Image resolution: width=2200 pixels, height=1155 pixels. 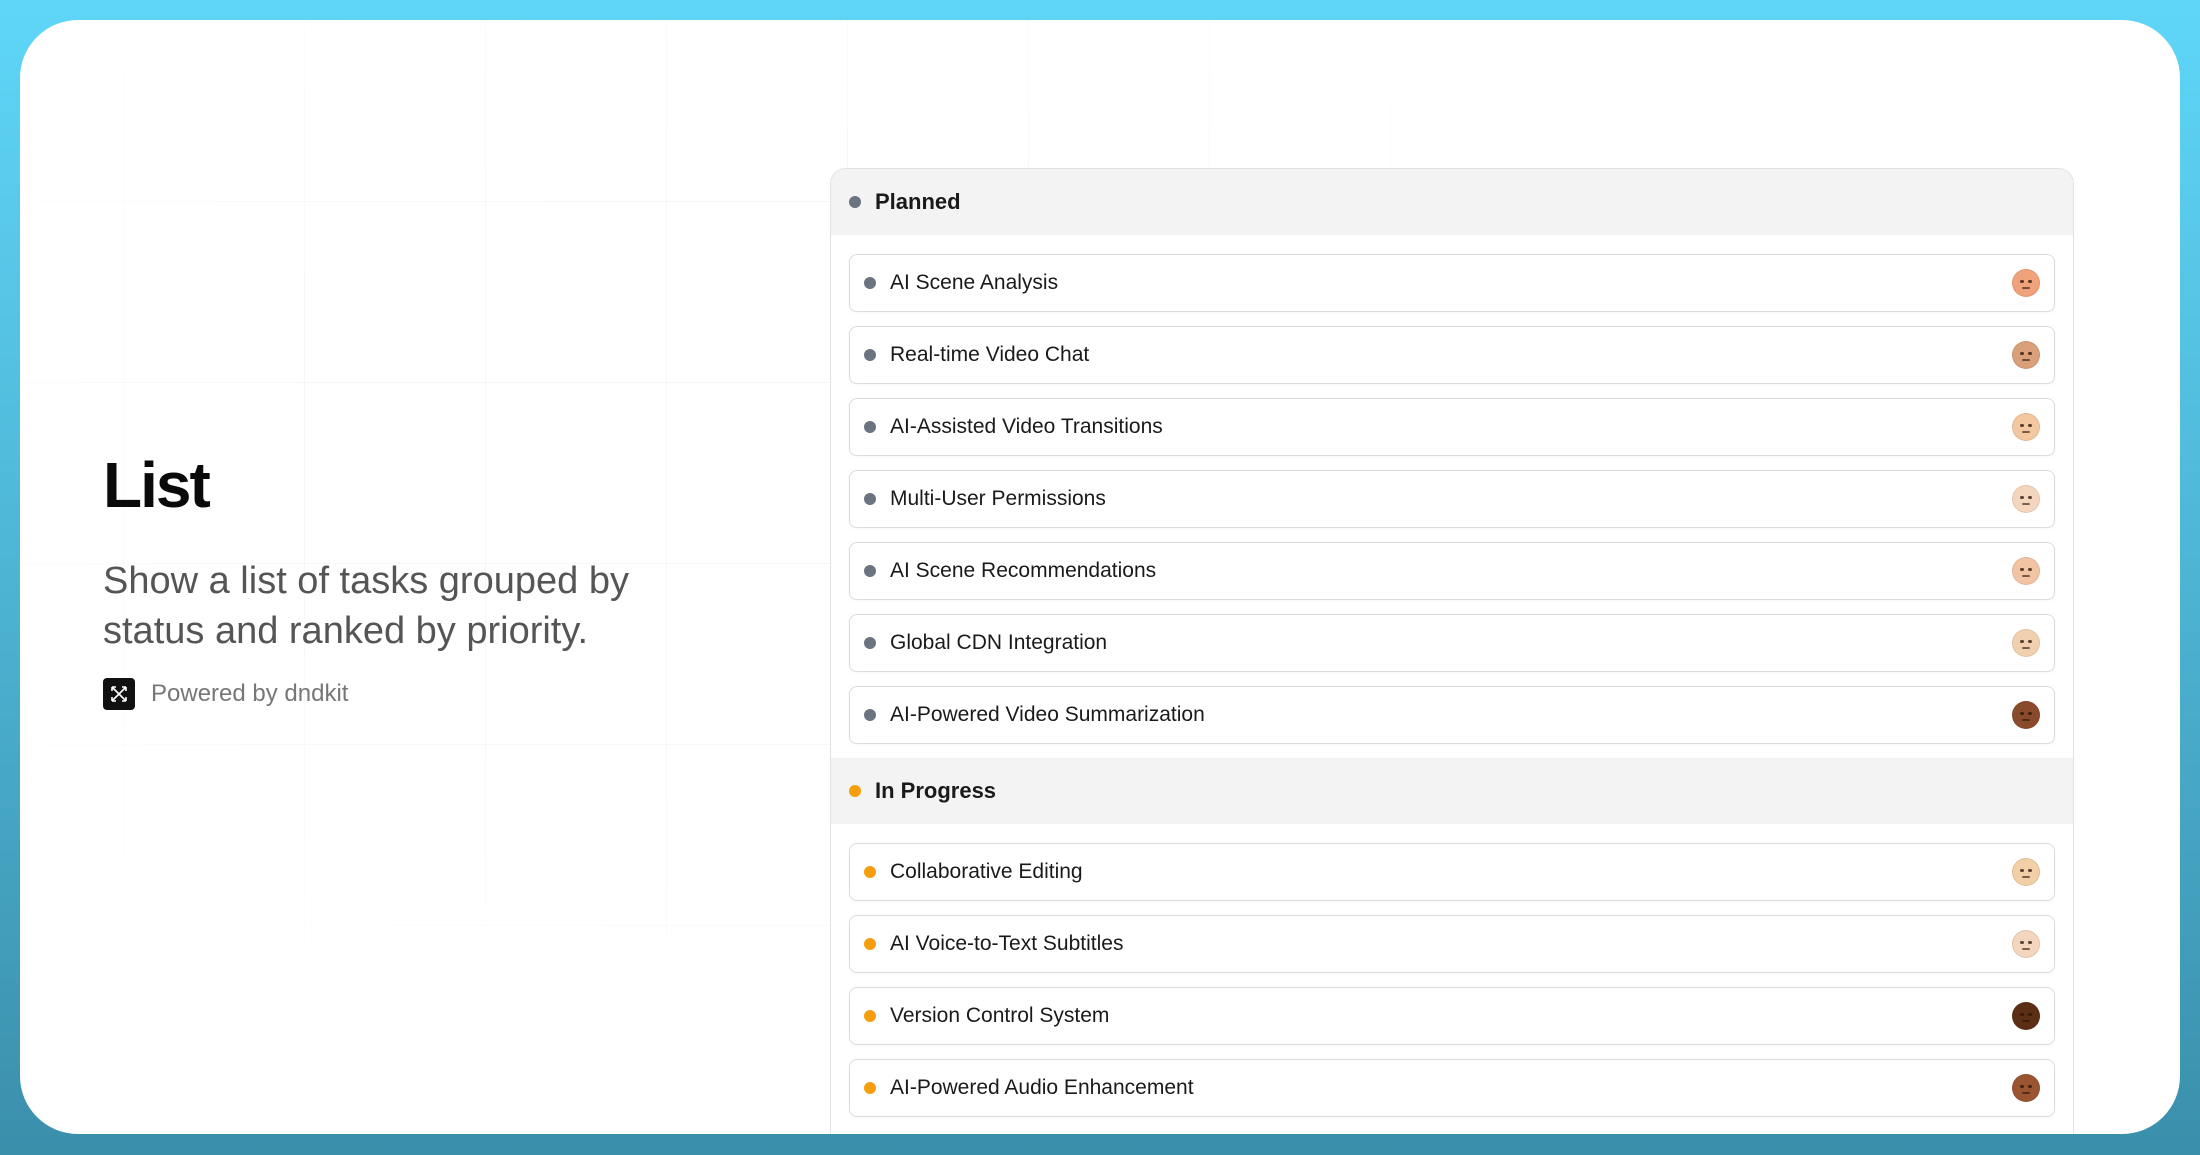 I want to click on group-label: Planned, so click(x=918, y=201).